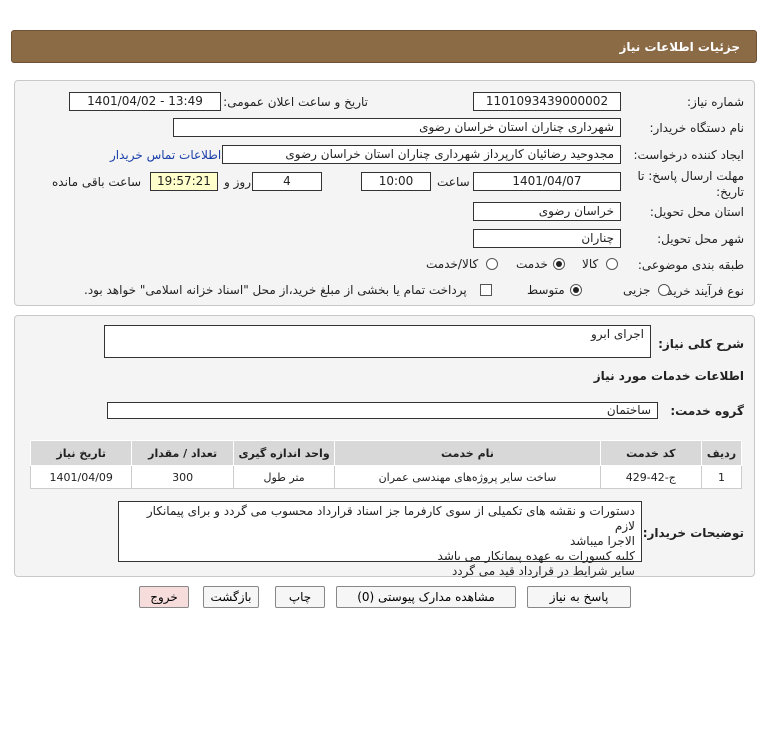  I want to click on buyer-note-line: سایر شرایط در قرارداد قید می گردد, so click(543, 571).